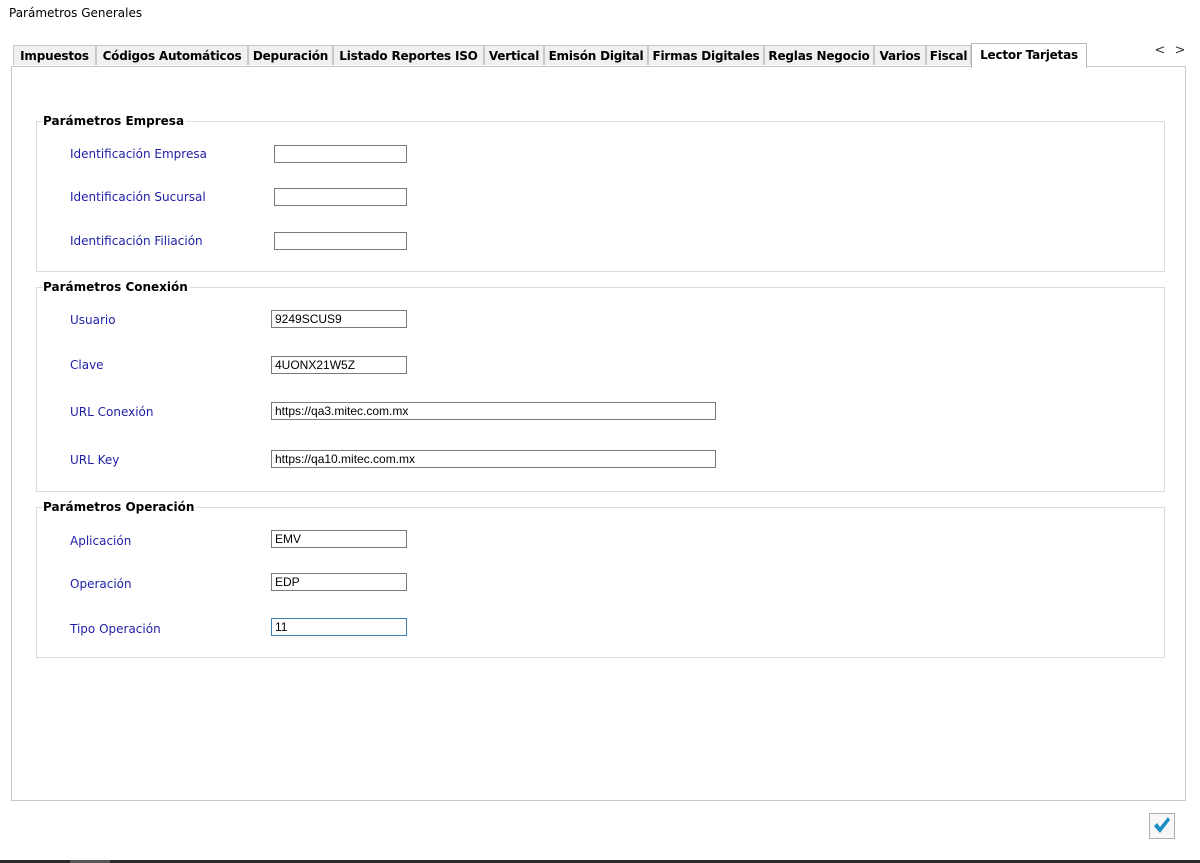  I want to click on tipo-operacion-input, so click(339, 627).